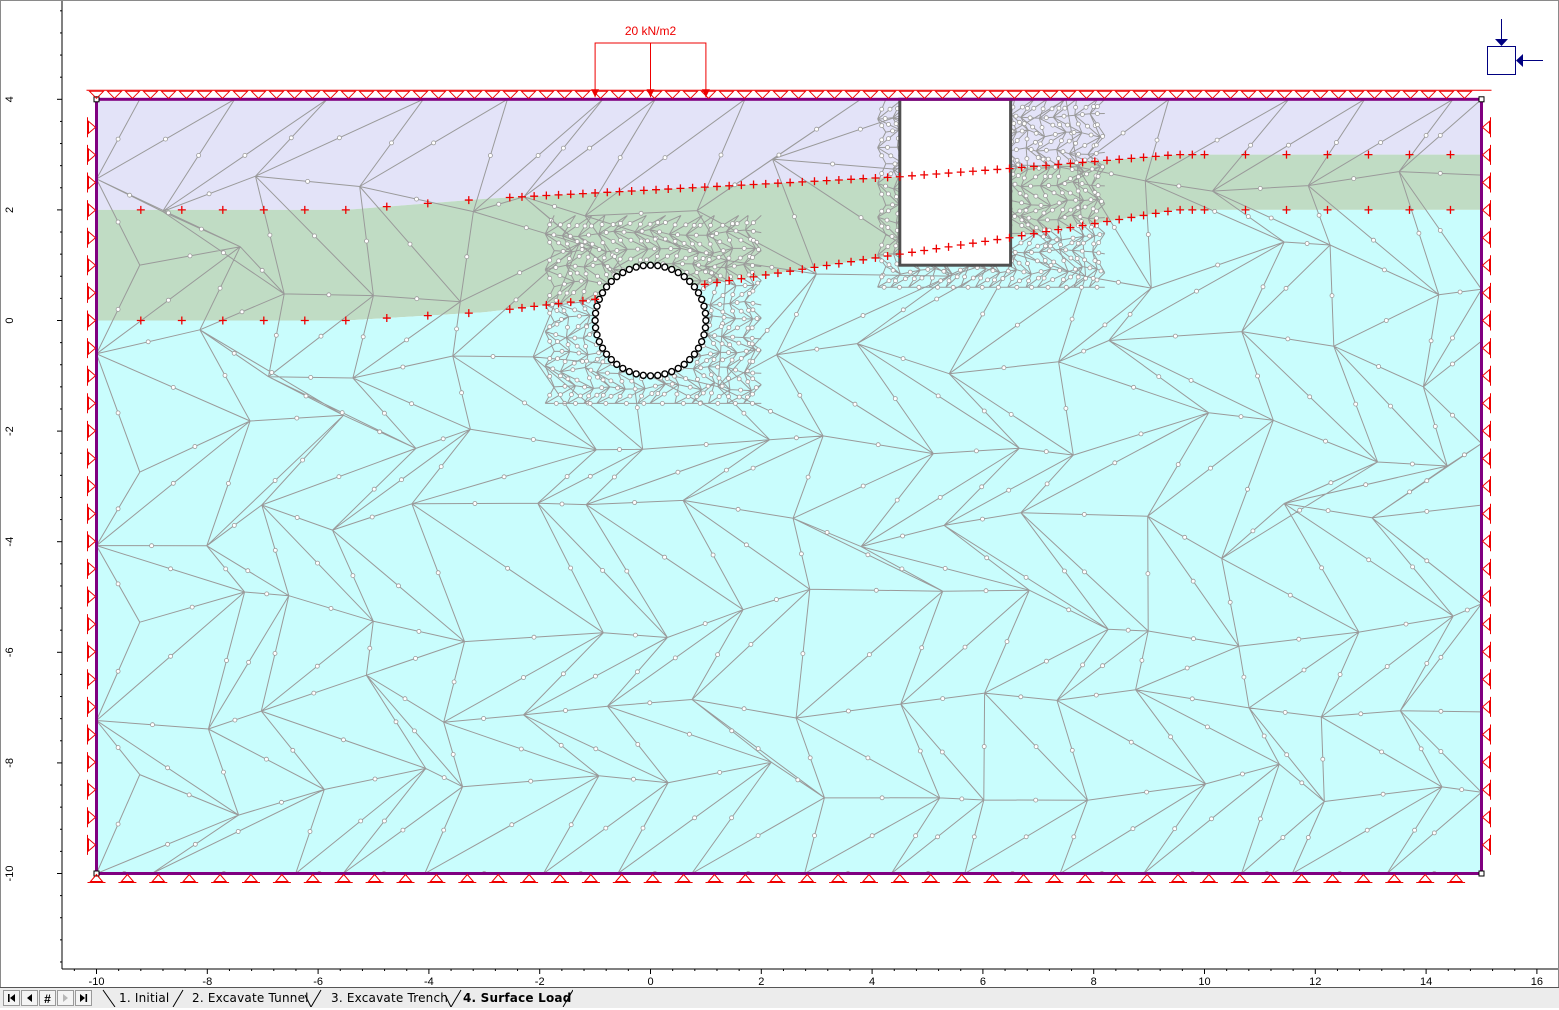 The image size is (1559, 1010). Describe the element at coordinates (389, 998) in the screenshot. I see `tab-stage-3: 3. Excavate Trench` at that location.